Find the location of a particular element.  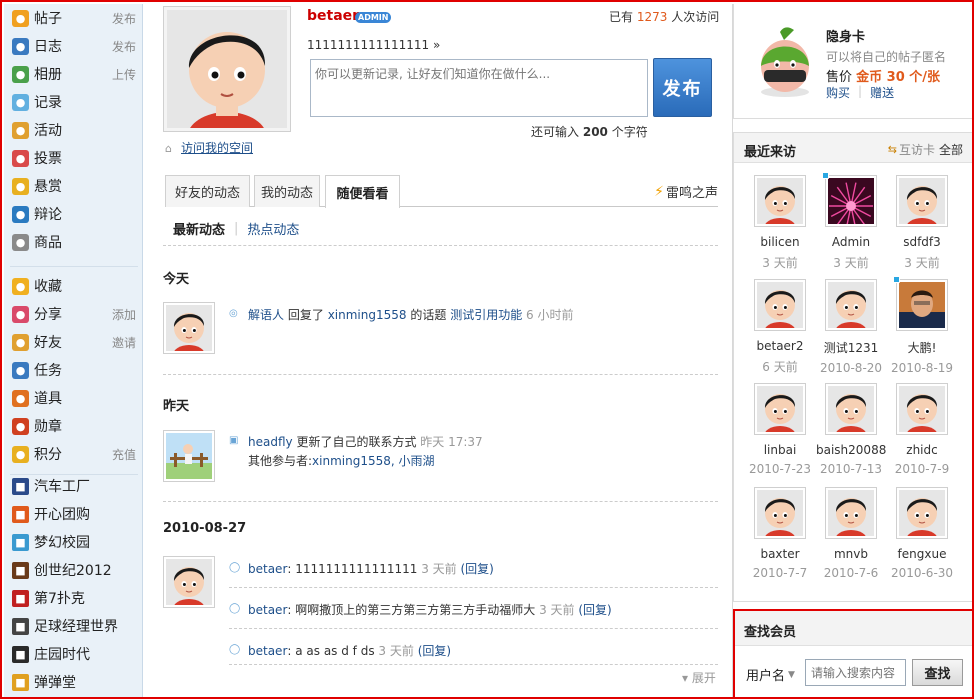

app-item-7: ■ 弹弹堂 is located at coordinates (74, 682).